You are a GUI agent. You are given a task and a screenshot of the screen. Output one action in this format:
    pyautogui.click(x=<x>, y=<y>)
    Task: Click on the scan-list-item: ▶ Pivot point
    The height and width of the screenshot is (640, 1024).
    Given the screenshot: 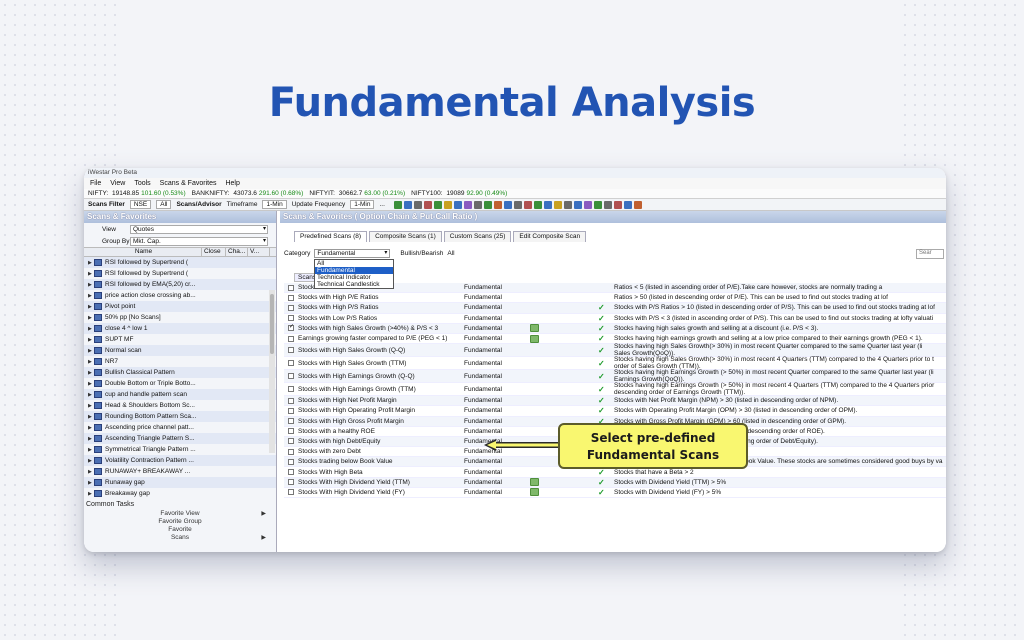 What is the action you would take?
    pyautogui.click(x=180, y=306)
    